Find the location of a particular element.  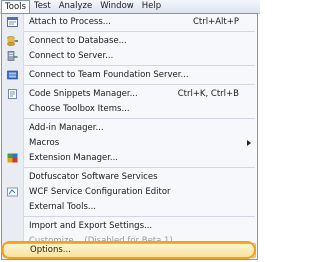

extension-icon is located at coordinates (12, 158).